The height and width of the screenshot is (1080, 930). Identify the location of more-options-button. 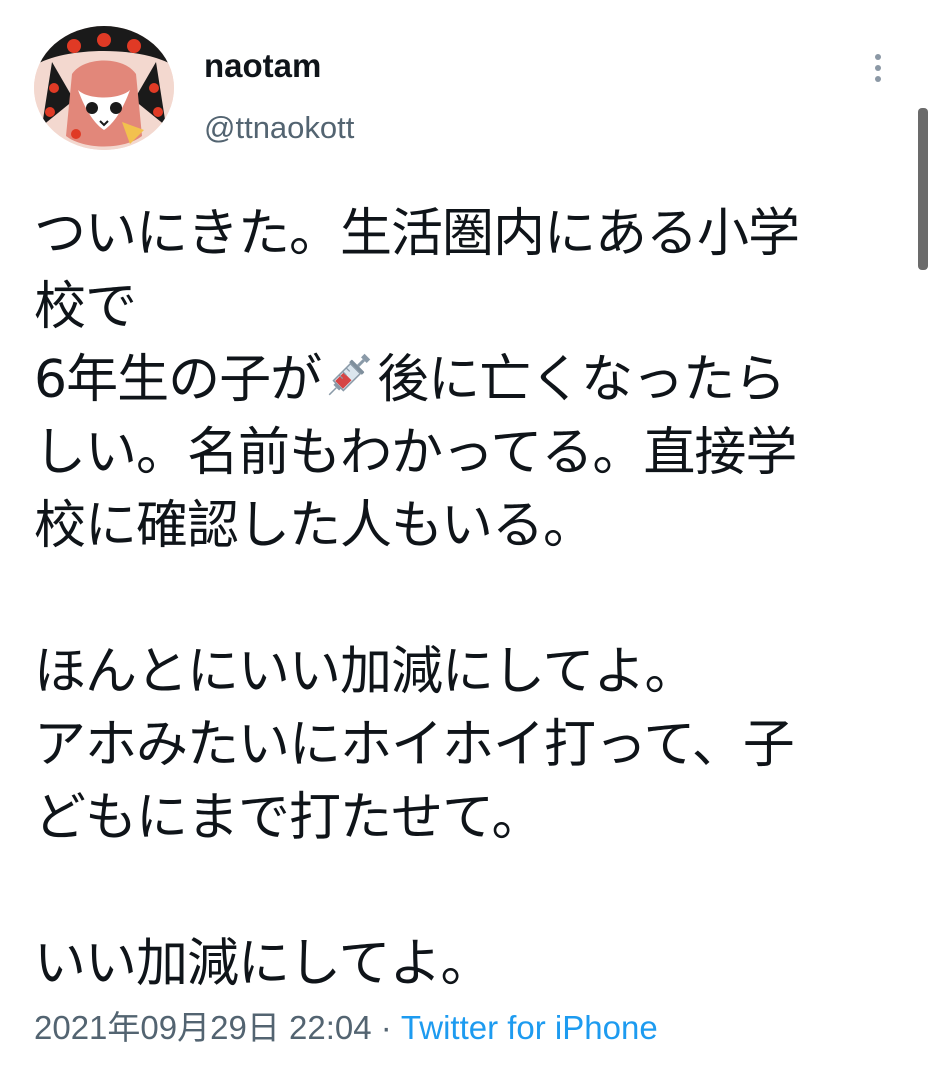
(878, 68).